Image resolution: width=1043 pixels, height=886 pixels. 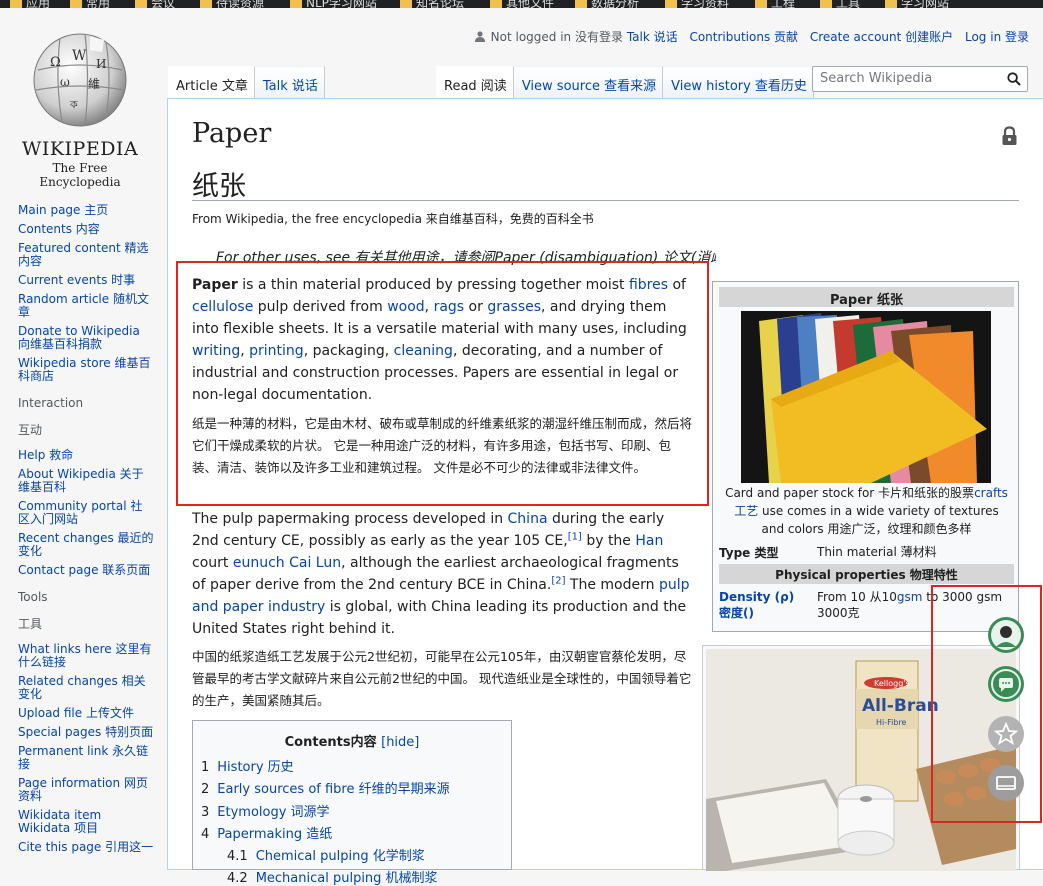 What do you see at coordinates (892, 683) in the screenshot?
I see `brand-text: Kellogg's` at bounding box center [892, 683].